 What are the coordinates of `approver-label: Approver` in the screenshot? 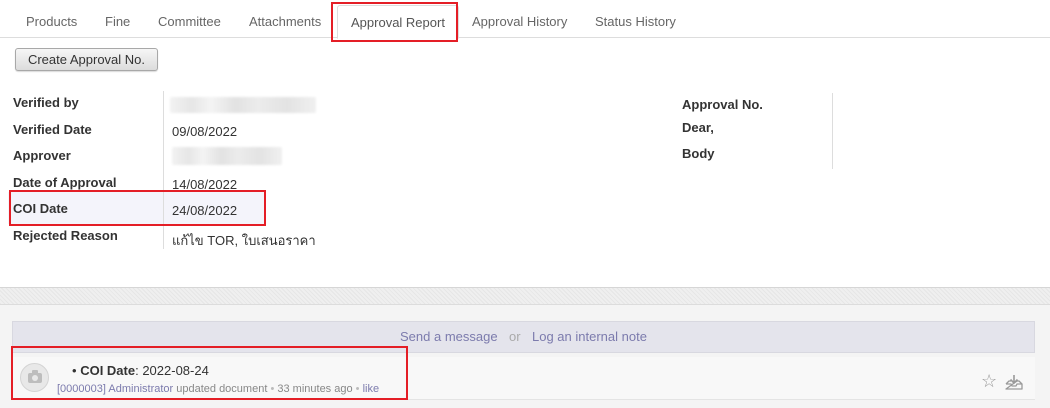 It's located at (42, 155).